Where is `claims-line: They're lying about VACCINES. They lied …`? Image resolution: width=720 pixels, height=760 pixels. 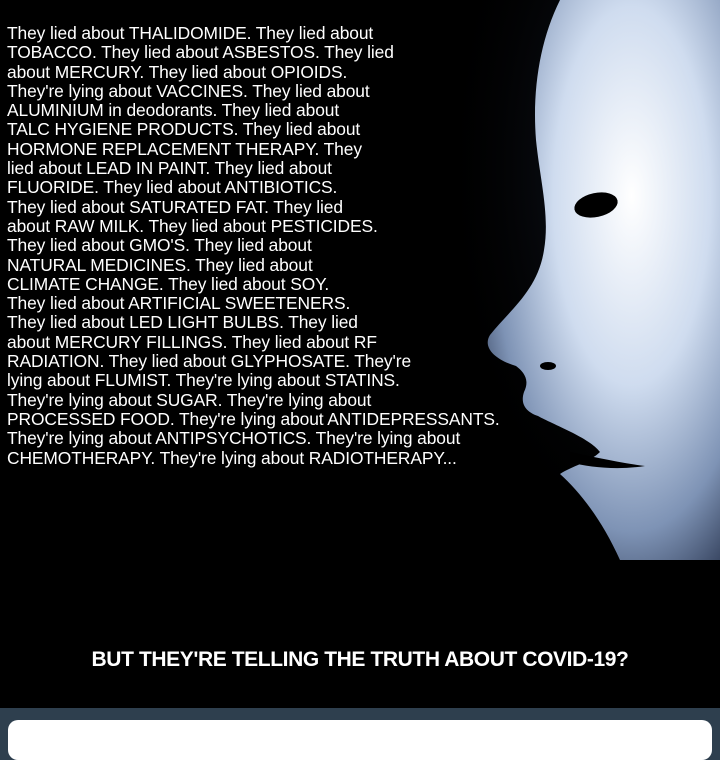
claims-line: They're lying about VACCINES. They lied … is located at coordinates (188, 90).